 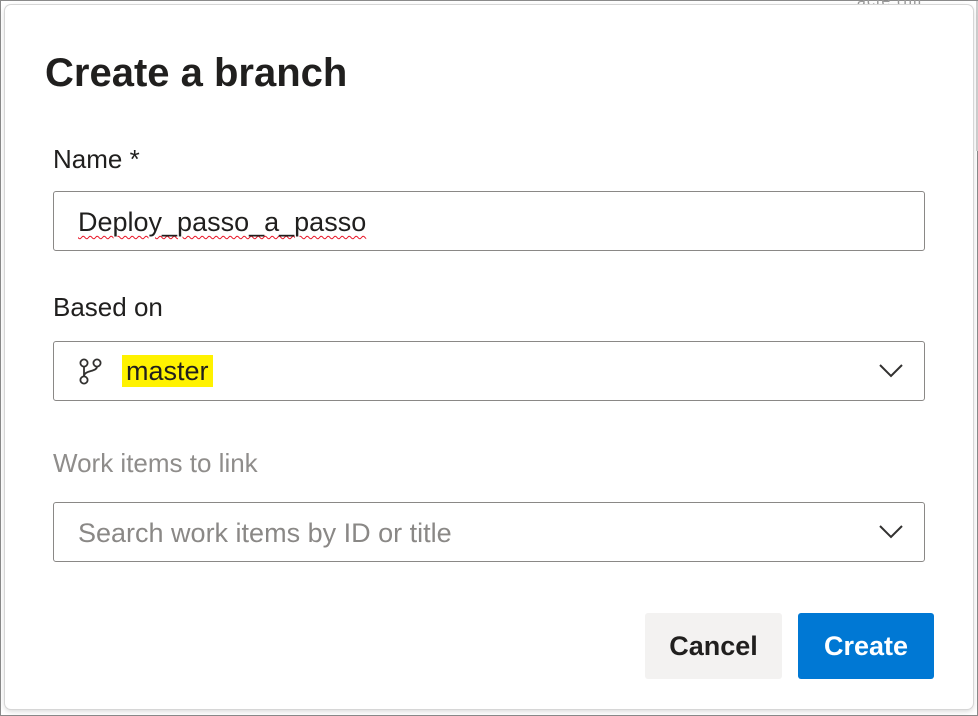 I want to click on dialog-title: Create a branch, so click(x=196, y=73).